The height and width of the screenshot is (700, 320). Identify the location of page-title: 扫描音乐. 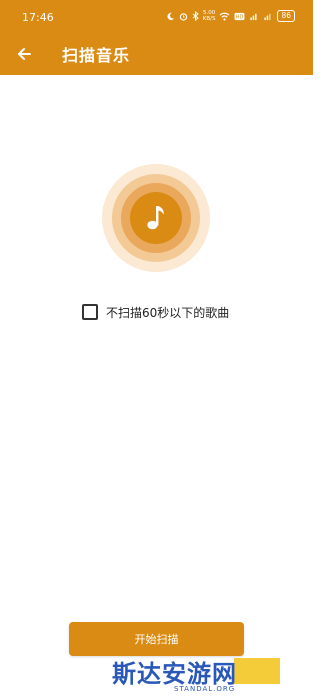
(96, 55).